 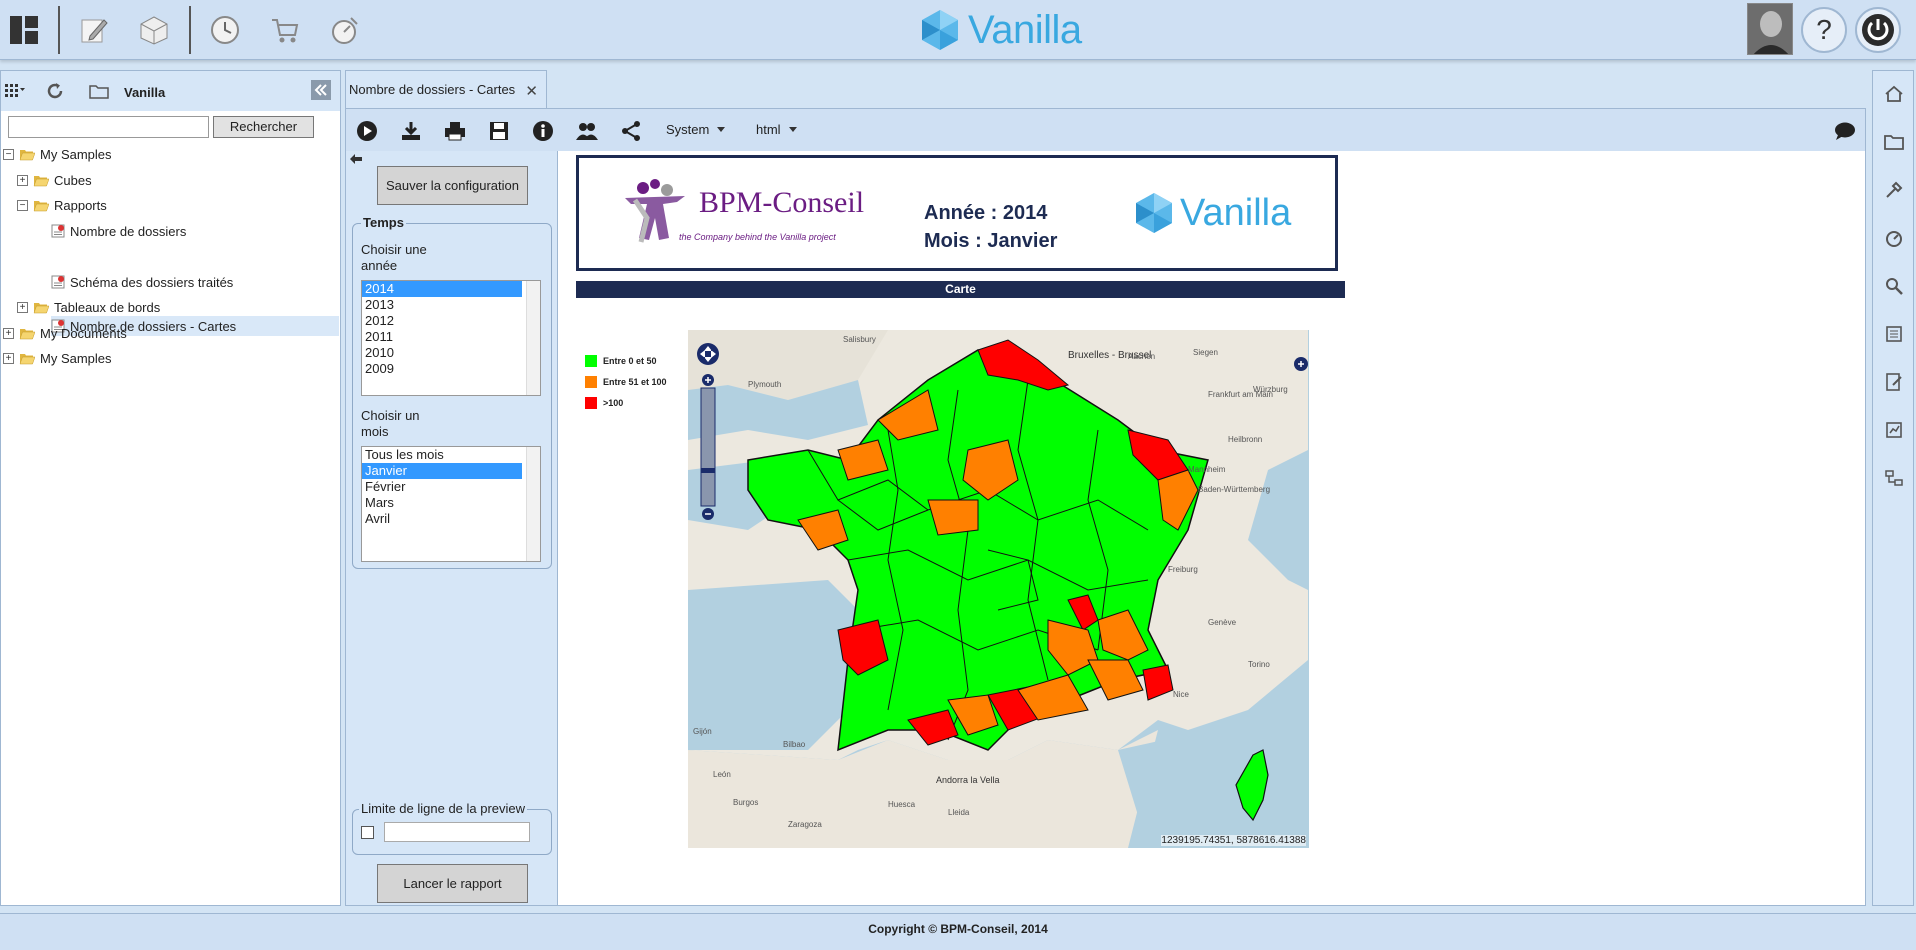 I want to click on users-icon, so click(x=587, y=131).